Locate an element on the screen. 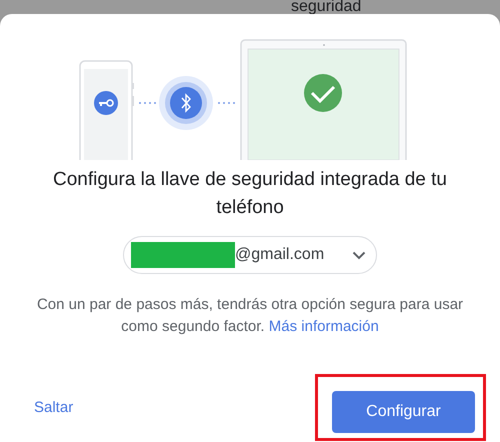 The width and height of the screenshot is (500, 442). skip-button: Saltar is located at coordinates (54, 407).